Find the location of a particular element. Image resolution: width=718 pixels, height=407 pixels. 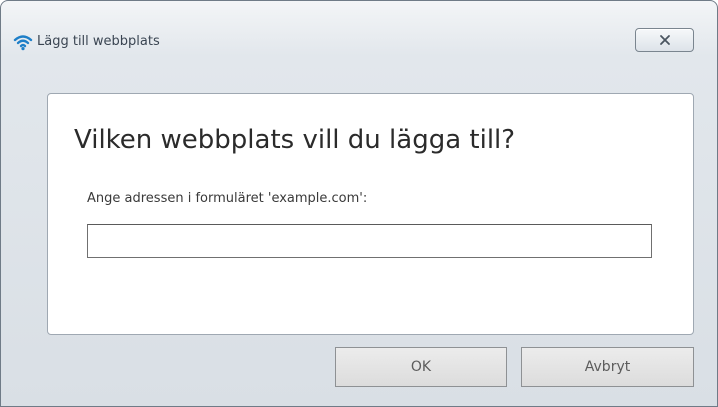

cancel-button: Avbryt is located at coordinates (607, 367).